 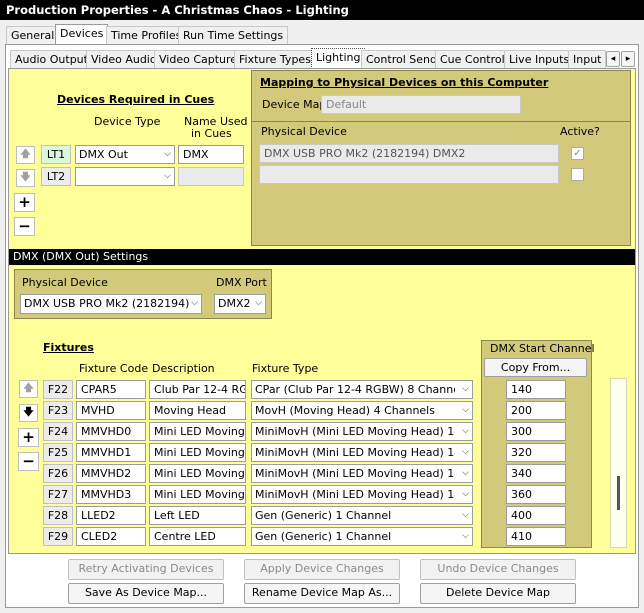 I want to click on fixtures-scrollbar-thumb, so click(x=618, y=493).